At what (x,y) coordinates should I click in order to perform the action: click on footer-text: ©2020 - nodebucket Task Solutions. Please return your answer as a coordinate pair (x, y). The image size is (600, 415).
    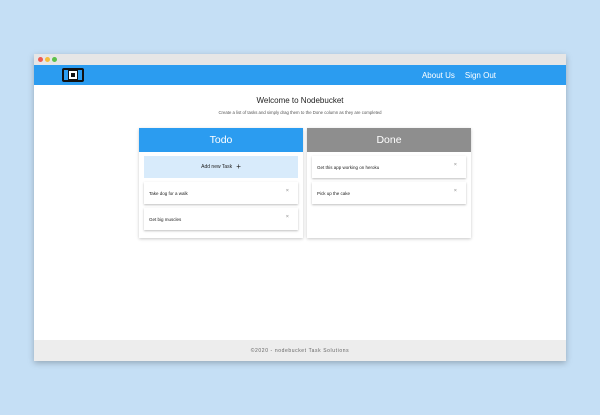
    Looking at the image, I should click on (300, 350).